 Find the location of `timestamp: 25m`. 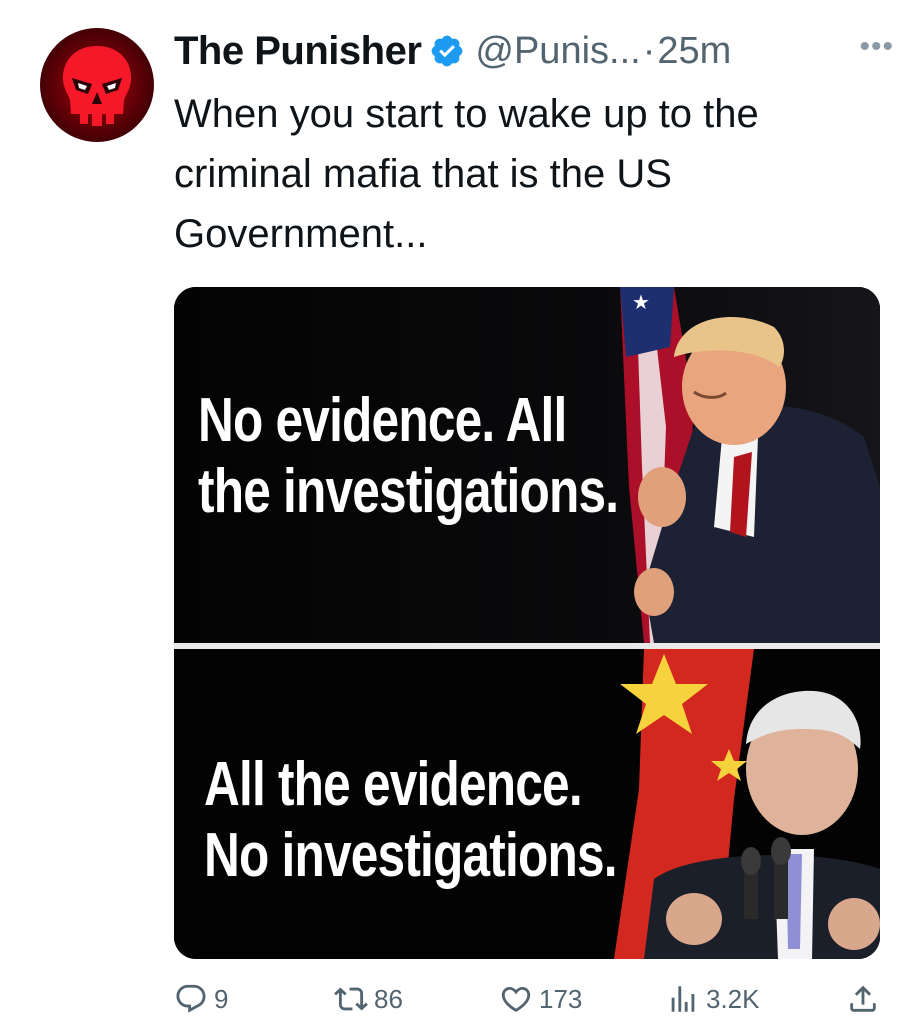

timestamp: 25m is located at coordinates (694, 51).